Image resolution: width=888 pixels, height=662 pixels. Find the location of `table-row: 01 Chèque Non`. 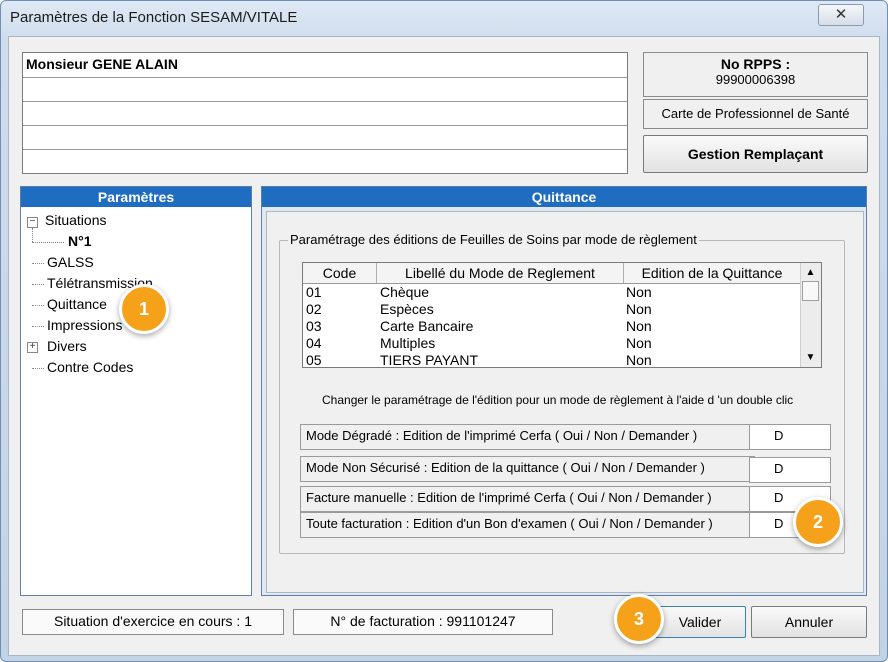

table-row: 01 Chèque Non is located at coordinates (552, 292).